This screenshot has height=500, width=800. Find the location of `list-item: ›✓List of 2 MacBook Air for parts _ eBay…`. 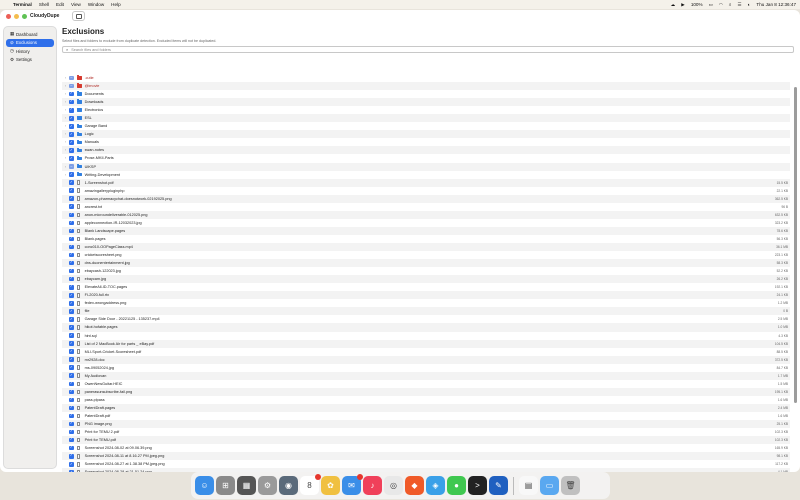

list-item: ›✓List of 2 MacBook Air for parts _ eBay… is located at coordinates (426, 343).